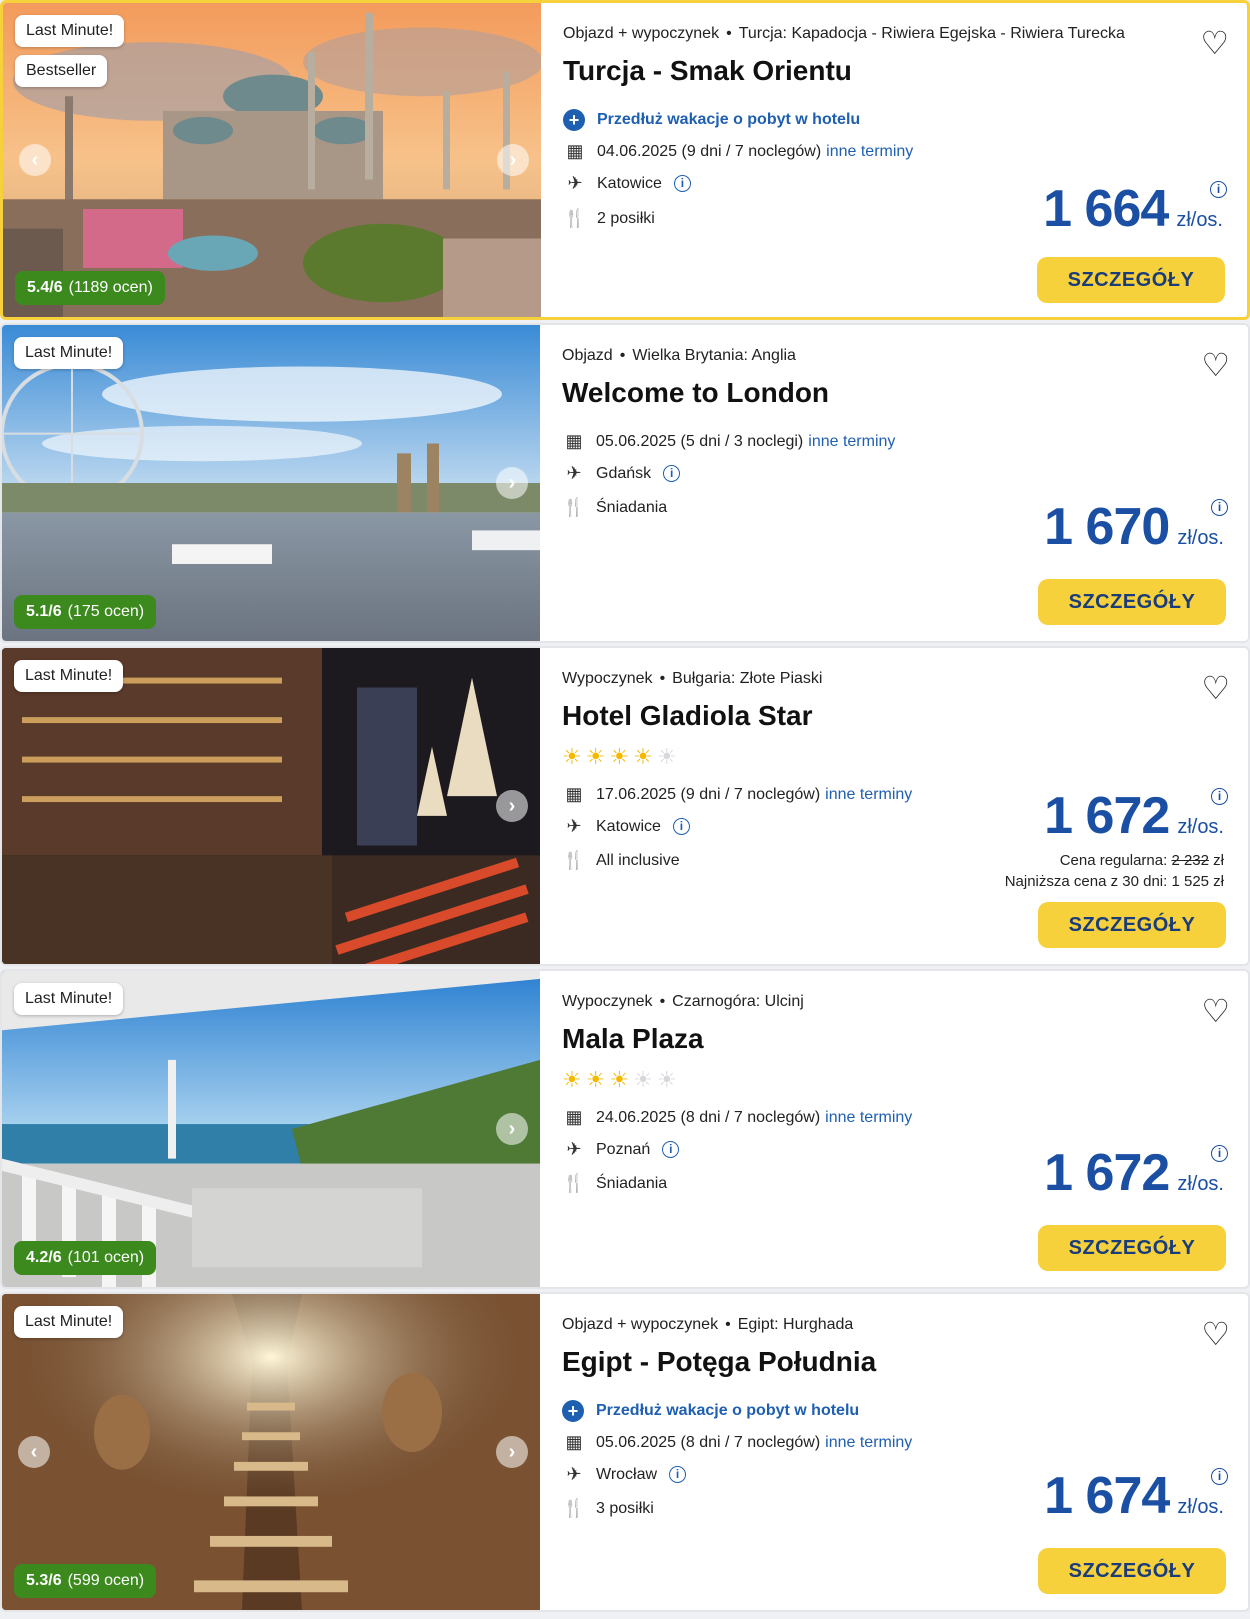 This screenshot has height=1619, width=1250. What do you see at coordinates (106, 1580) in the screenshot?
I see `rating-count: (599 ocen)` at bounding box center [106, 1580].